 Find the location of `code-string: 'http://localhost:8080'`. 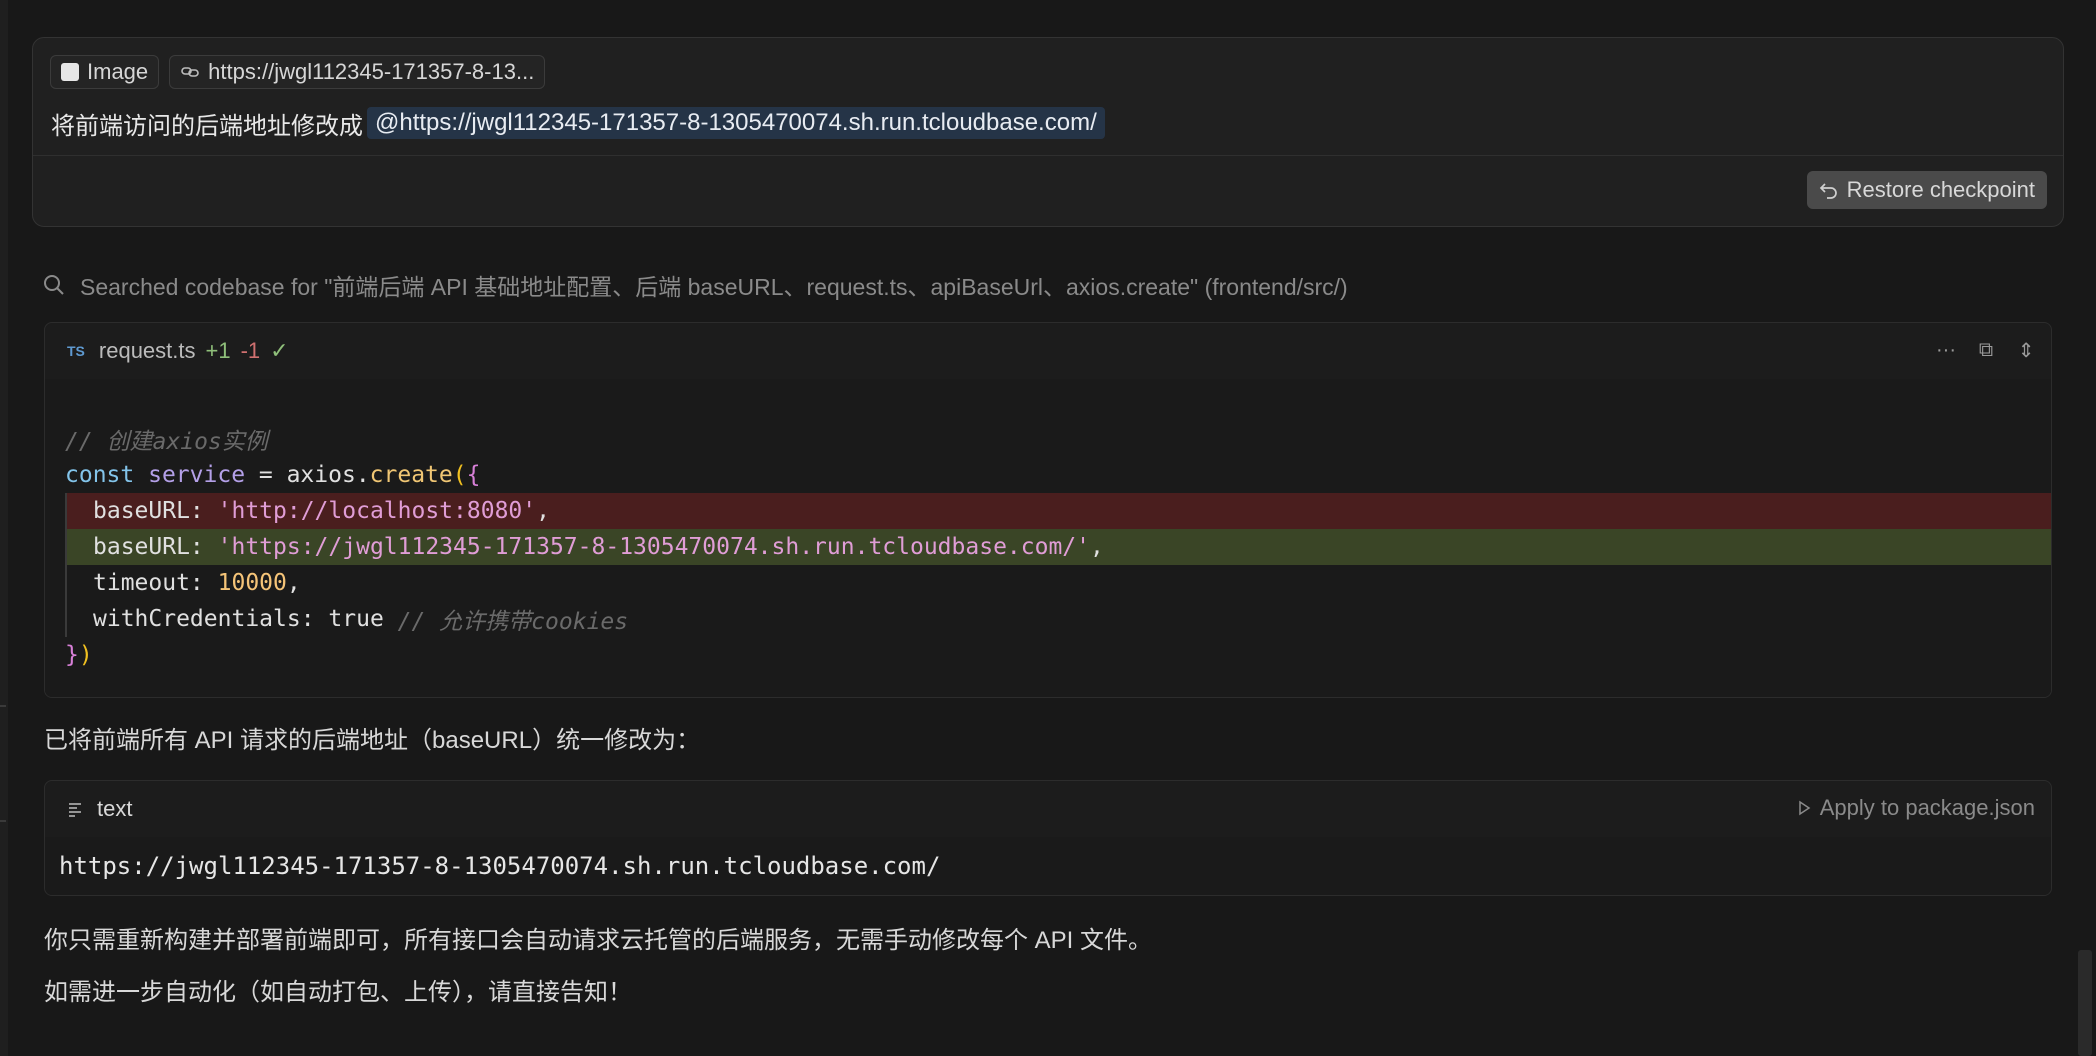

code-string: 'http://localhost:8080' is located at coordinates (377, 511).